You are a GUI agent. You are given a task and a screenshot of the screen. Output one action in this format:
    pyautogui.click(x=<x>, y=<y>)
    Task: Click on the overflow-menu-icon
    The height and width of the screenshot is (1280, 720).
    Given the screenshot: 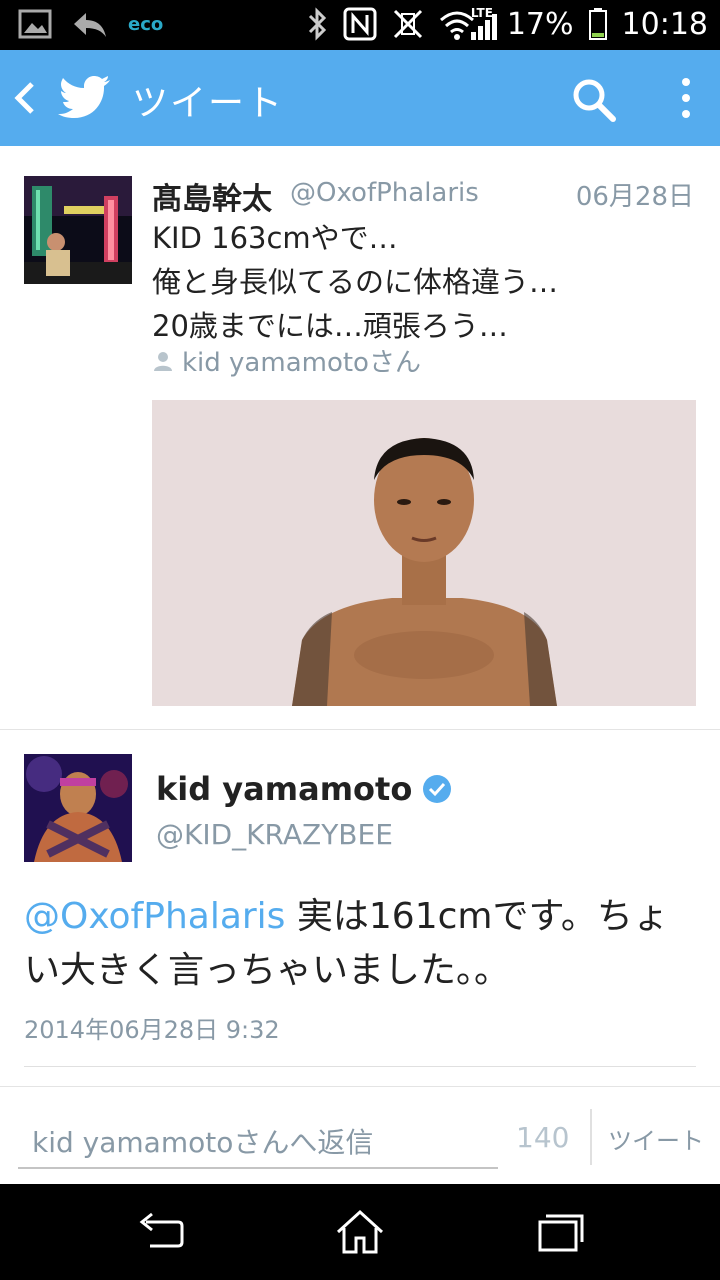 What is the action you would take?
    pyautogui.click(x=686, y=98)
    